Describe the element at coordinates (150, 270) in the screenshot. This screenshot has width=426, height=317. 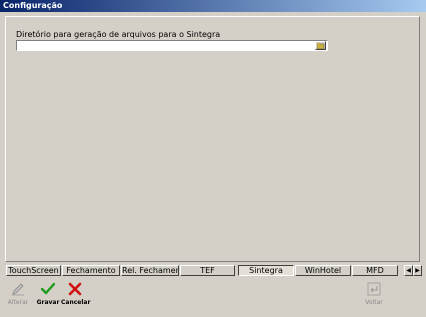
I see `tab-rel-fechamento: Rel. Fechamento` at that location.